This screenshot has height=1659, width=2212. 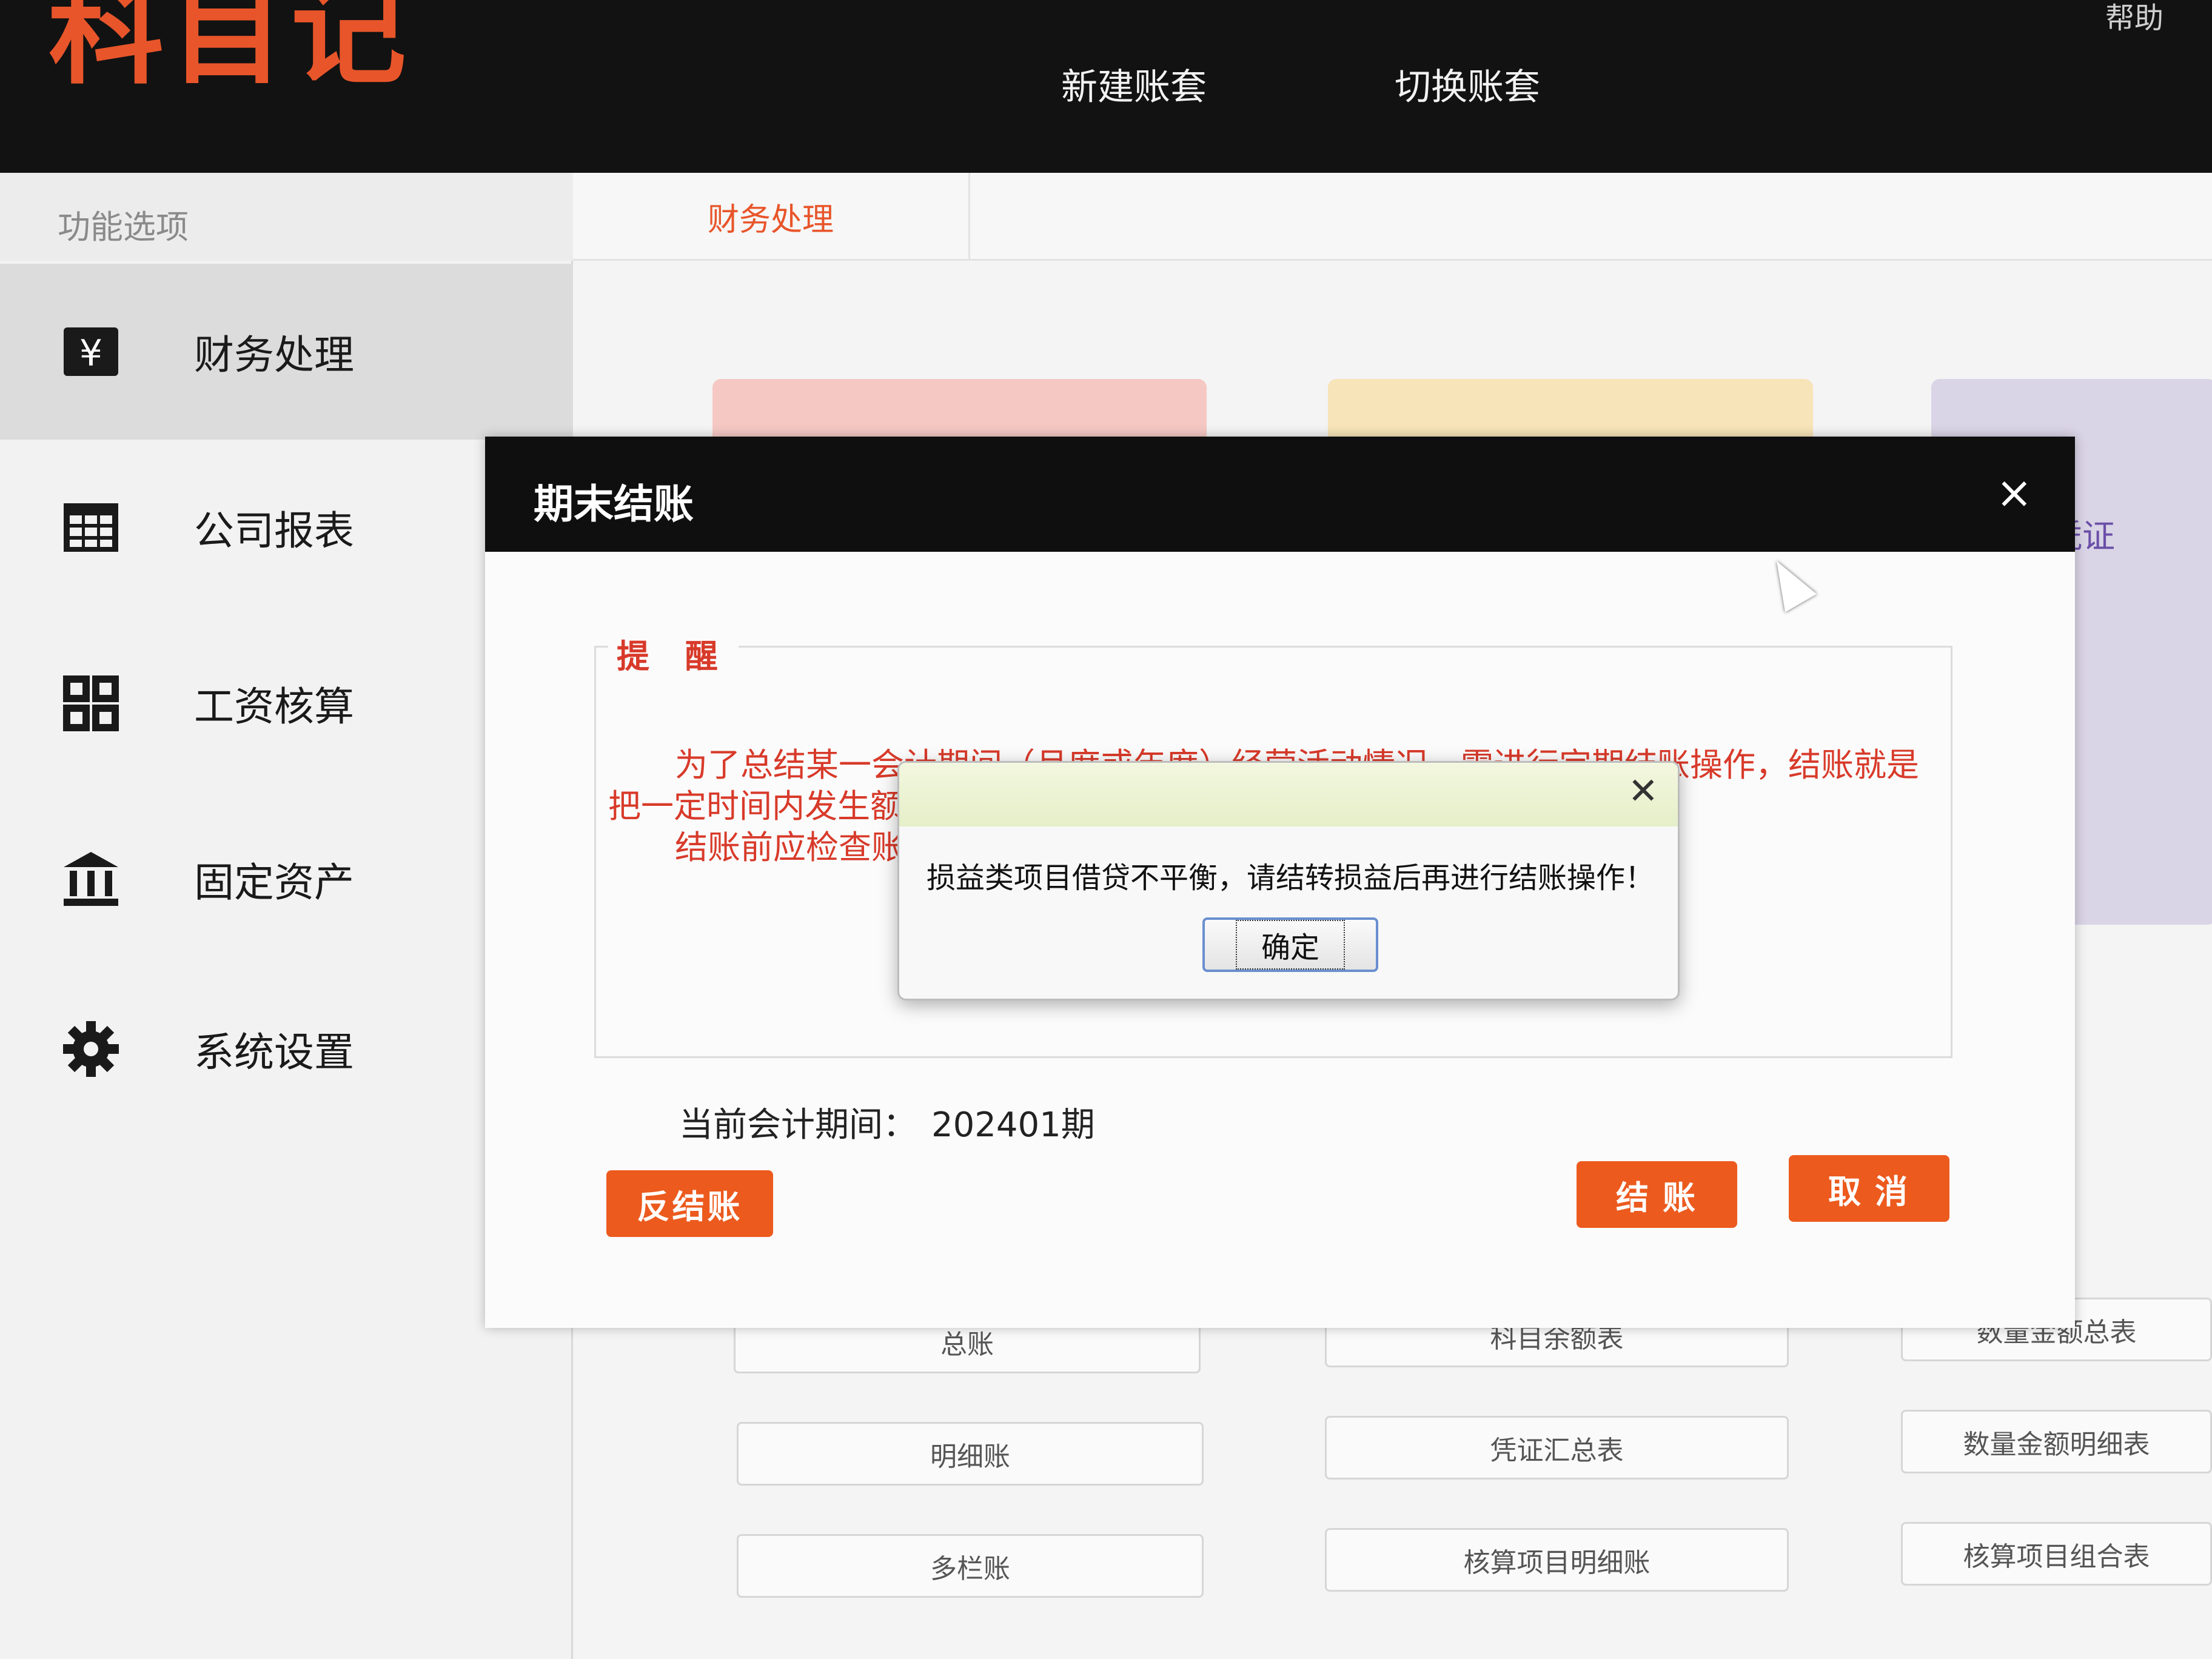 I want to click on app-logo: 科目记, so click(x=231, y=50).